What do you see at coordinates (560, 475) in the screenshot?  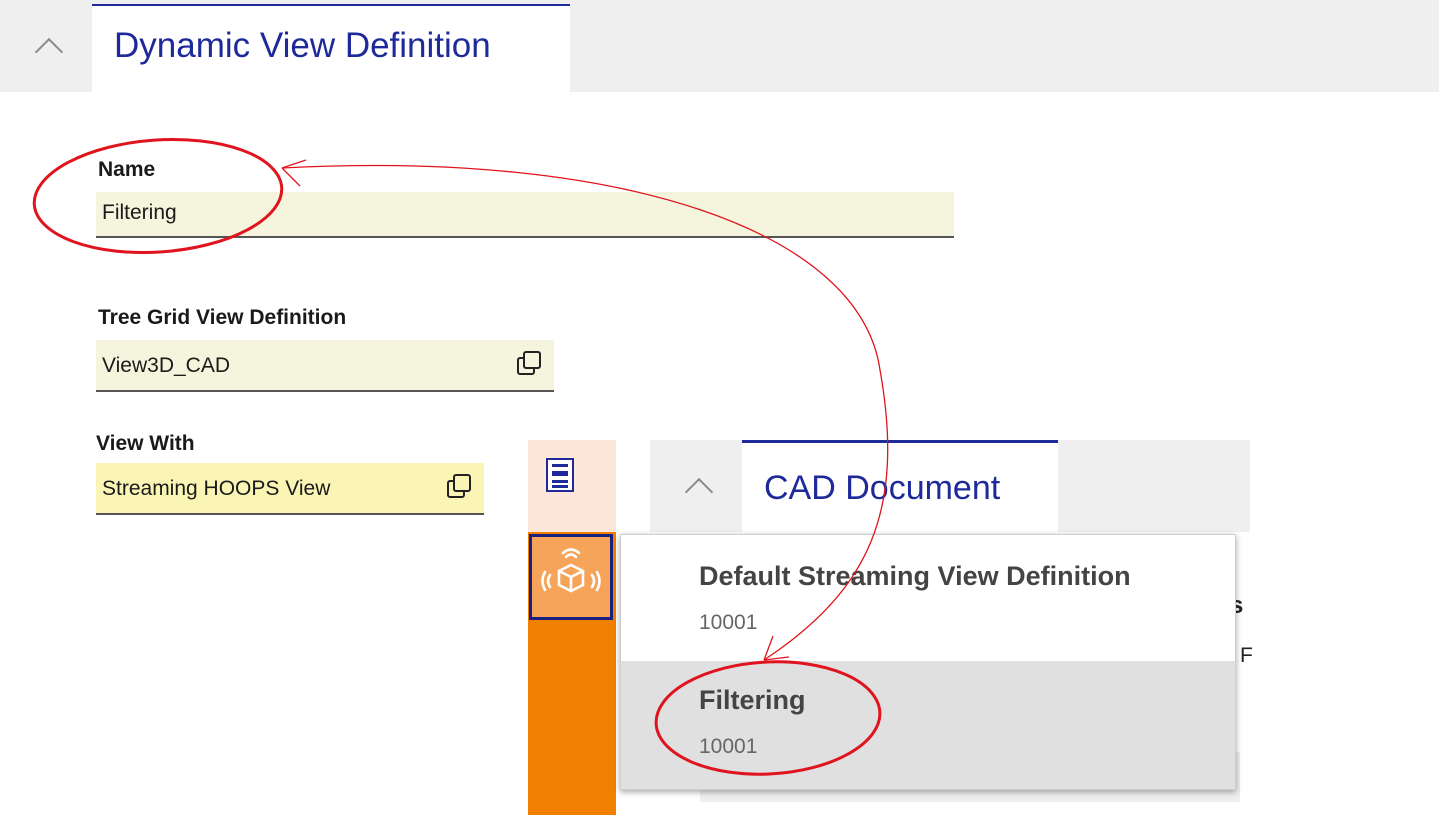 I see `form-icon` at bounding box center [560, 475].